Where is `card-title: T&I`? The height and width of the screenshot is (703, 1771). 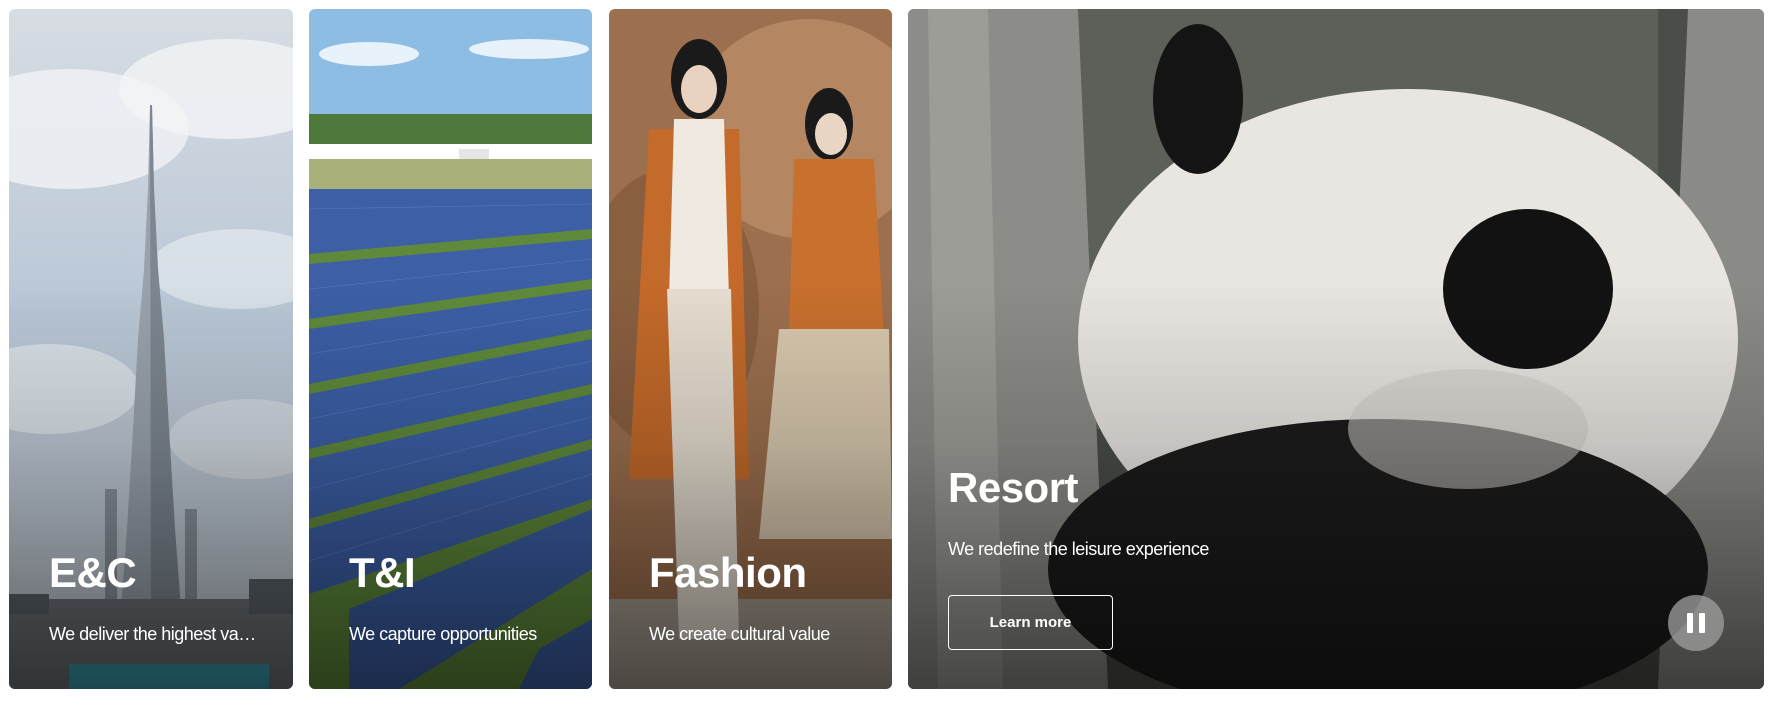
card-title: T&I is located at coordinates (382, 572).